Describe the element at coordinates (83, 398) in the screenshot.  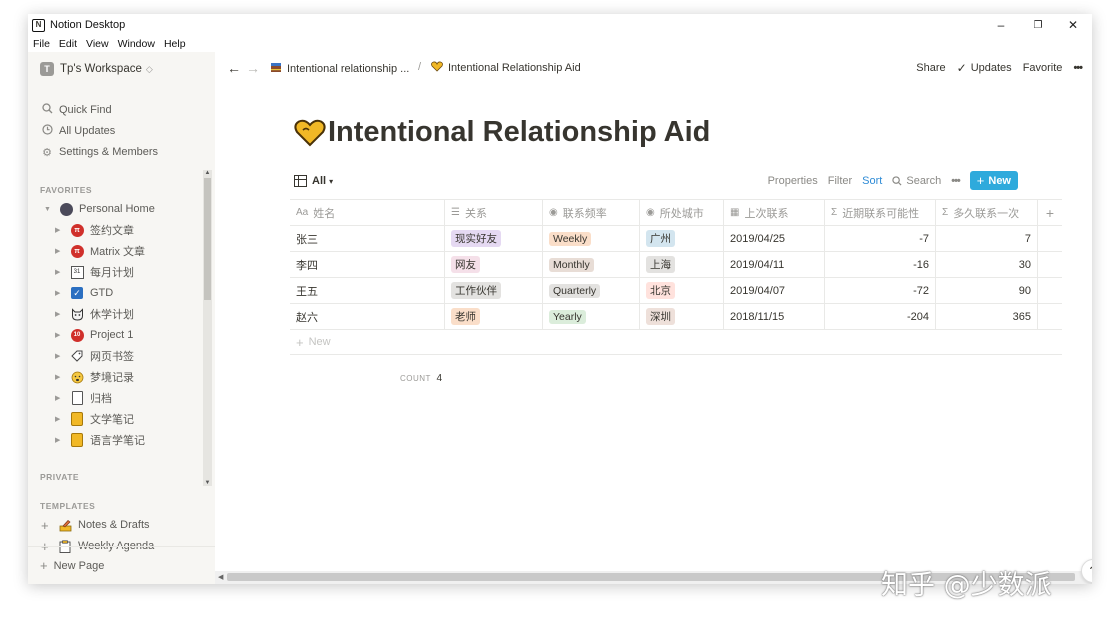
I see `sidebar-item-favorite: ▶ 归档` at that location.